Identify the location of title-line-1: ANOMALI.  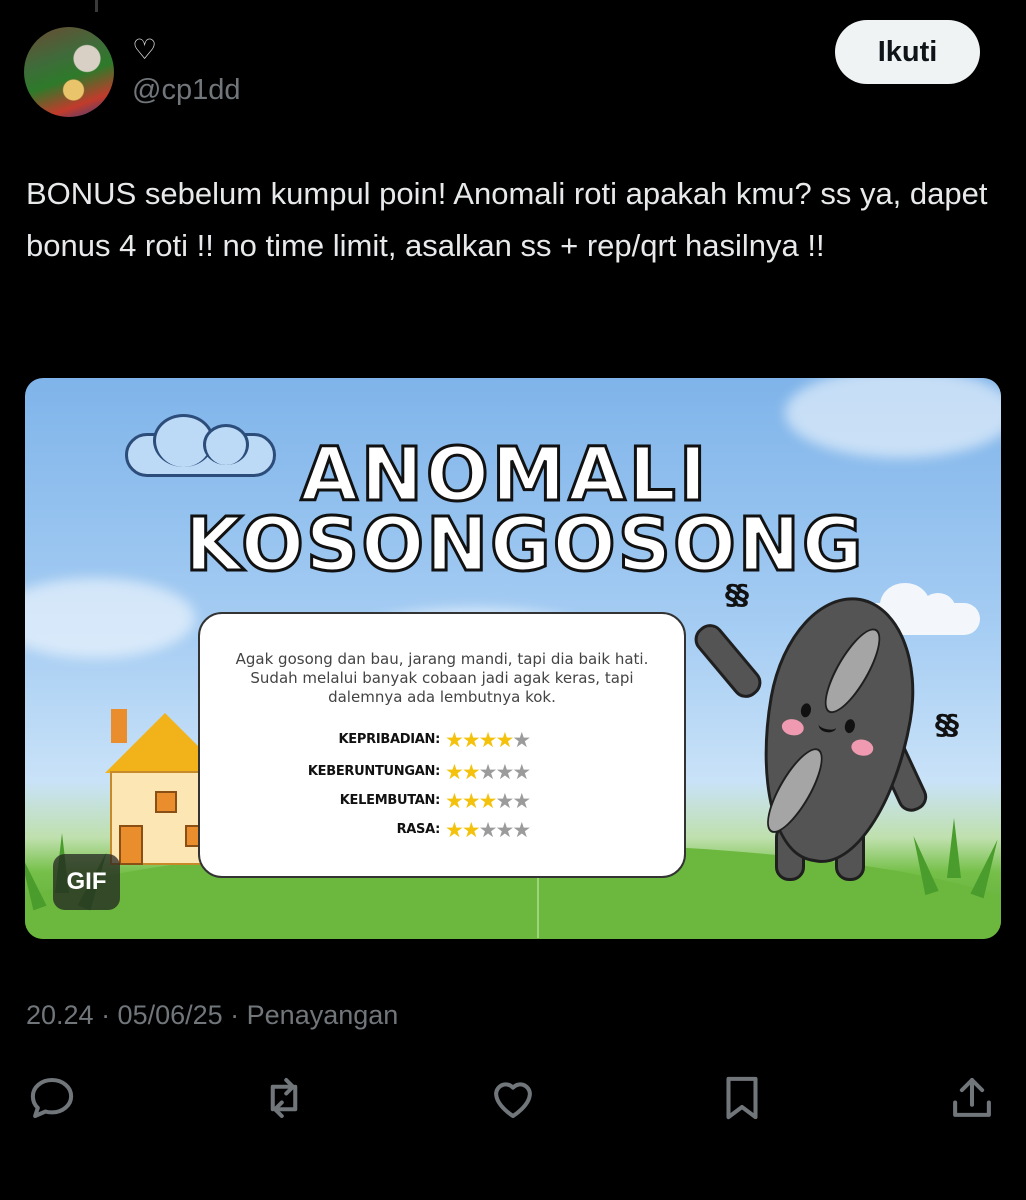
(504, 475).